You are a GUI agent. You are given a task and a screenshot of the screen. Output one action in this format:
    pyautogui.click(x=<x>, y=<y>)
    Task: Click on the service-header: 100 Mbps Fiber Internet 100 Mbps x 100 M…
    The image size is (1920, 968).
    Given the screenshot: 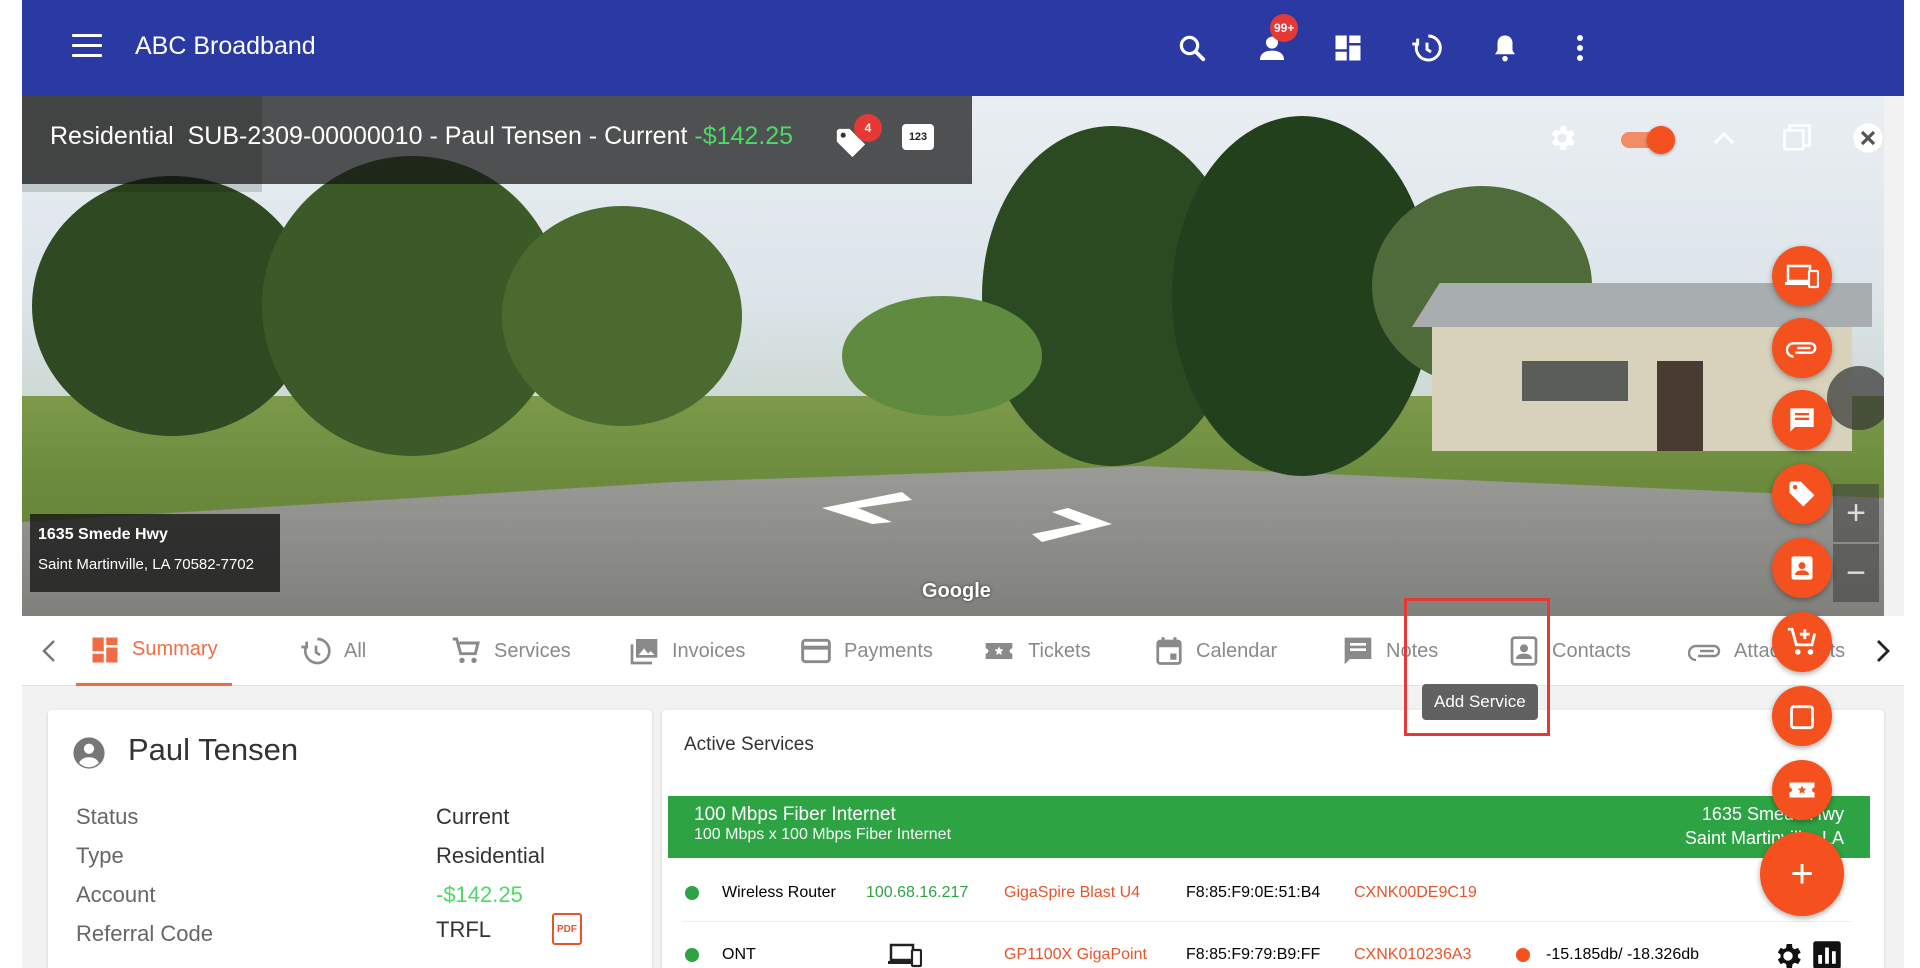 What is the action you would take?
    pyautogui.click(x=1269, y=827)
    